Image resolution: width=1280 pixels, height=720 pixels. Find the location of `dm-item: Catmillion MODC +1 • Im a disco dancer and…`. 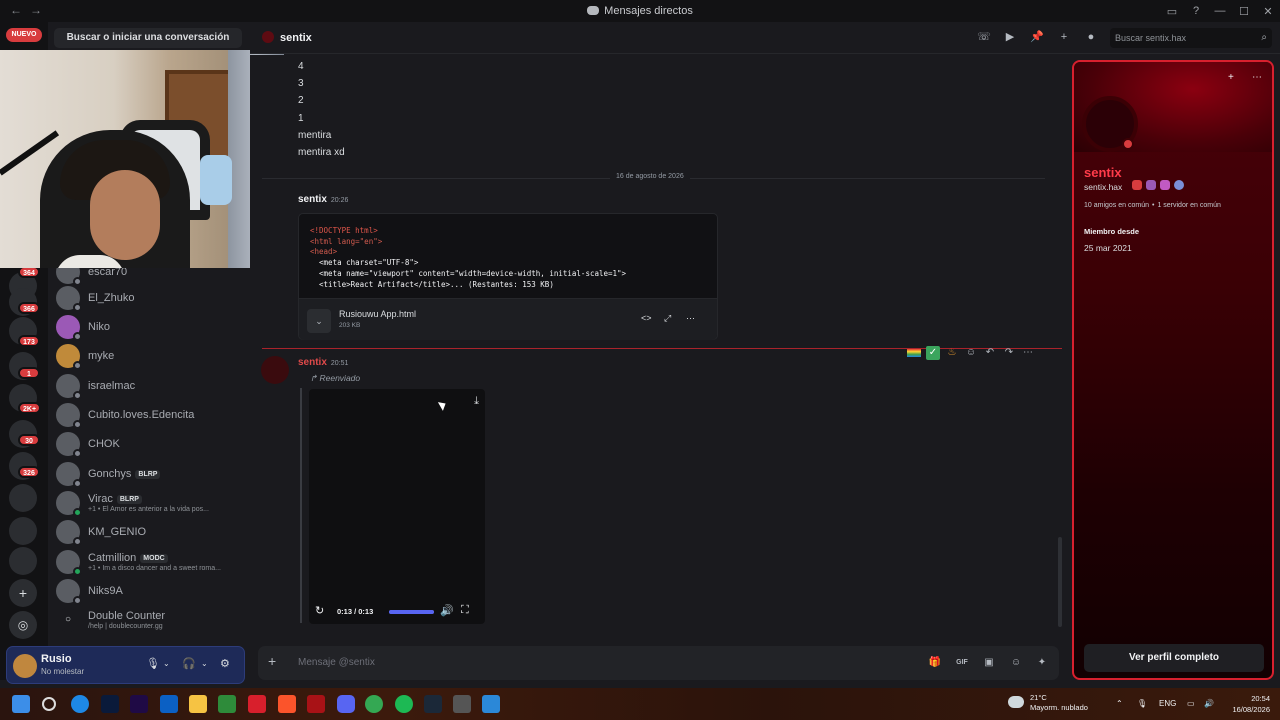

dm-item: Catmillion MODC +1 • Im a disco dancer and… is located at coordinates (151, 562).